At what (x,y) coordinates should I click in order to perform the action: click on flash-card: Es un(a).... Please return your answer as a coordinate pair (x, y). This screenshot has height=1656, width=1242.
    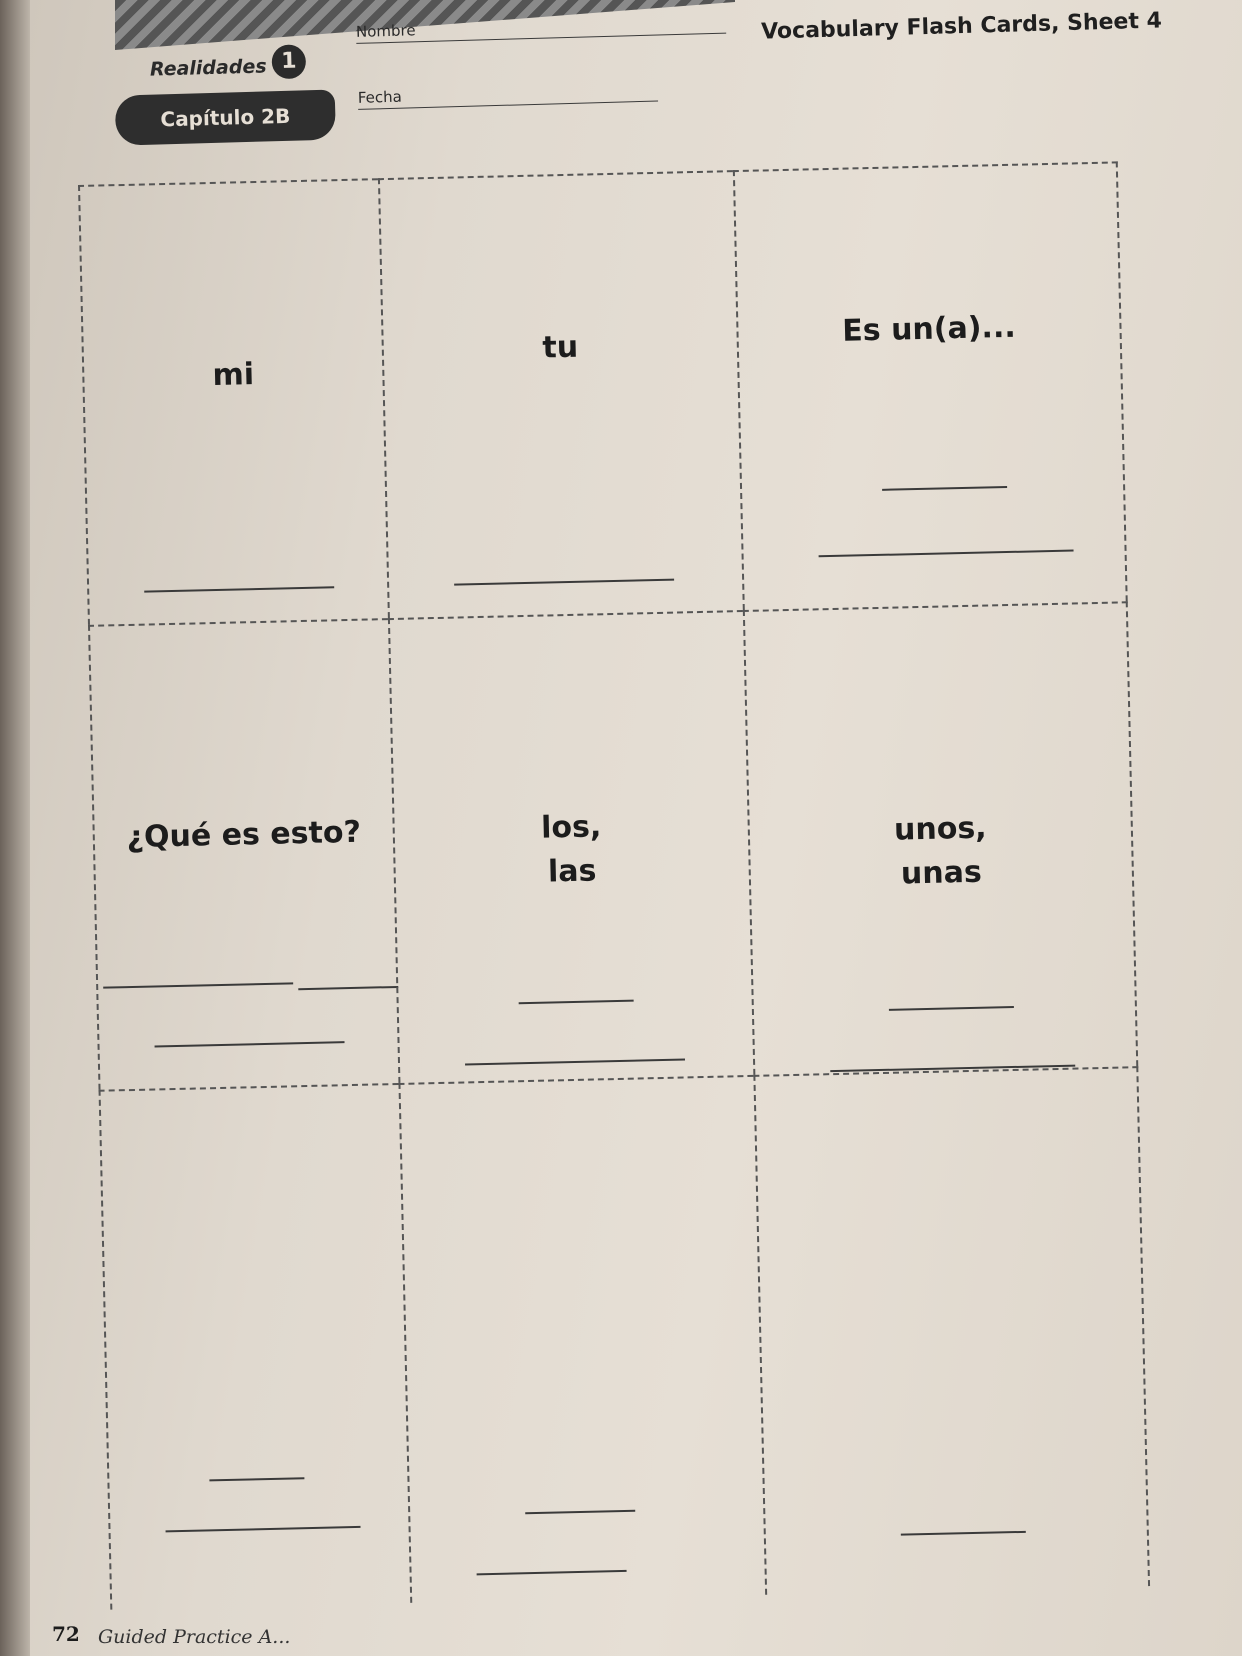
    Looking at the image, I should click on (930, 386).